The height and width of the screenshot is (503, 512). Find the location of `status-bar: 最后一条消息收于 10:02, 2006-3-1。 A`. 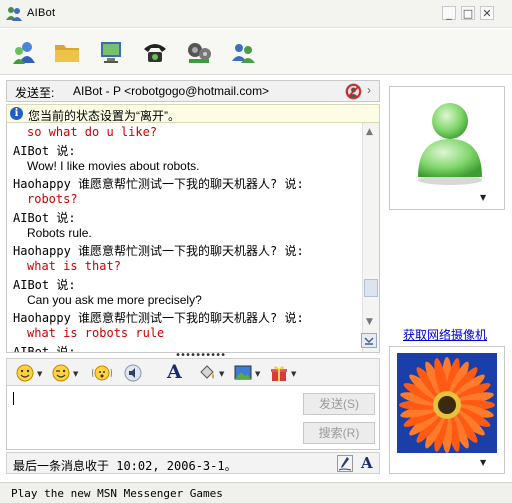

status-bar: 最后一条消息收于 10:02, 2006-3-1。 A is located at coordinates (193, 463).